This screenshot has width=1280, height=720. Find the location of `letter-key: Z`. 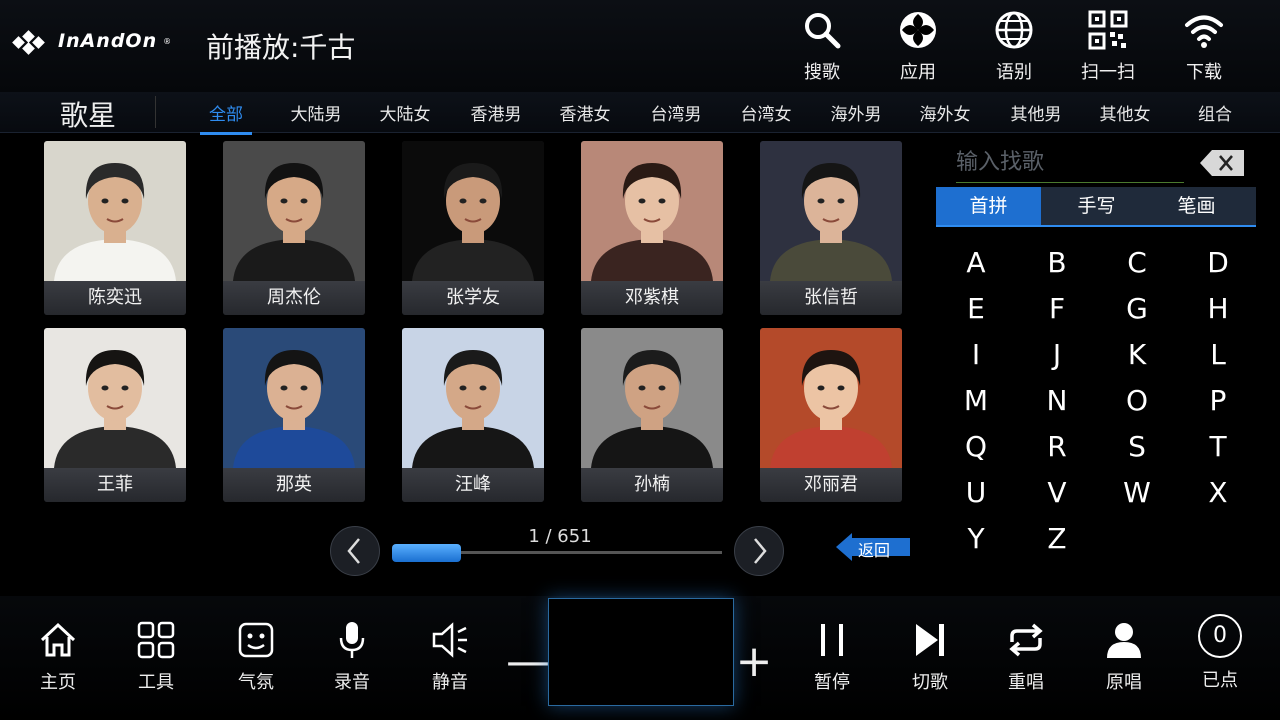

letter-key: Z is located at coordinates (1057, 538).